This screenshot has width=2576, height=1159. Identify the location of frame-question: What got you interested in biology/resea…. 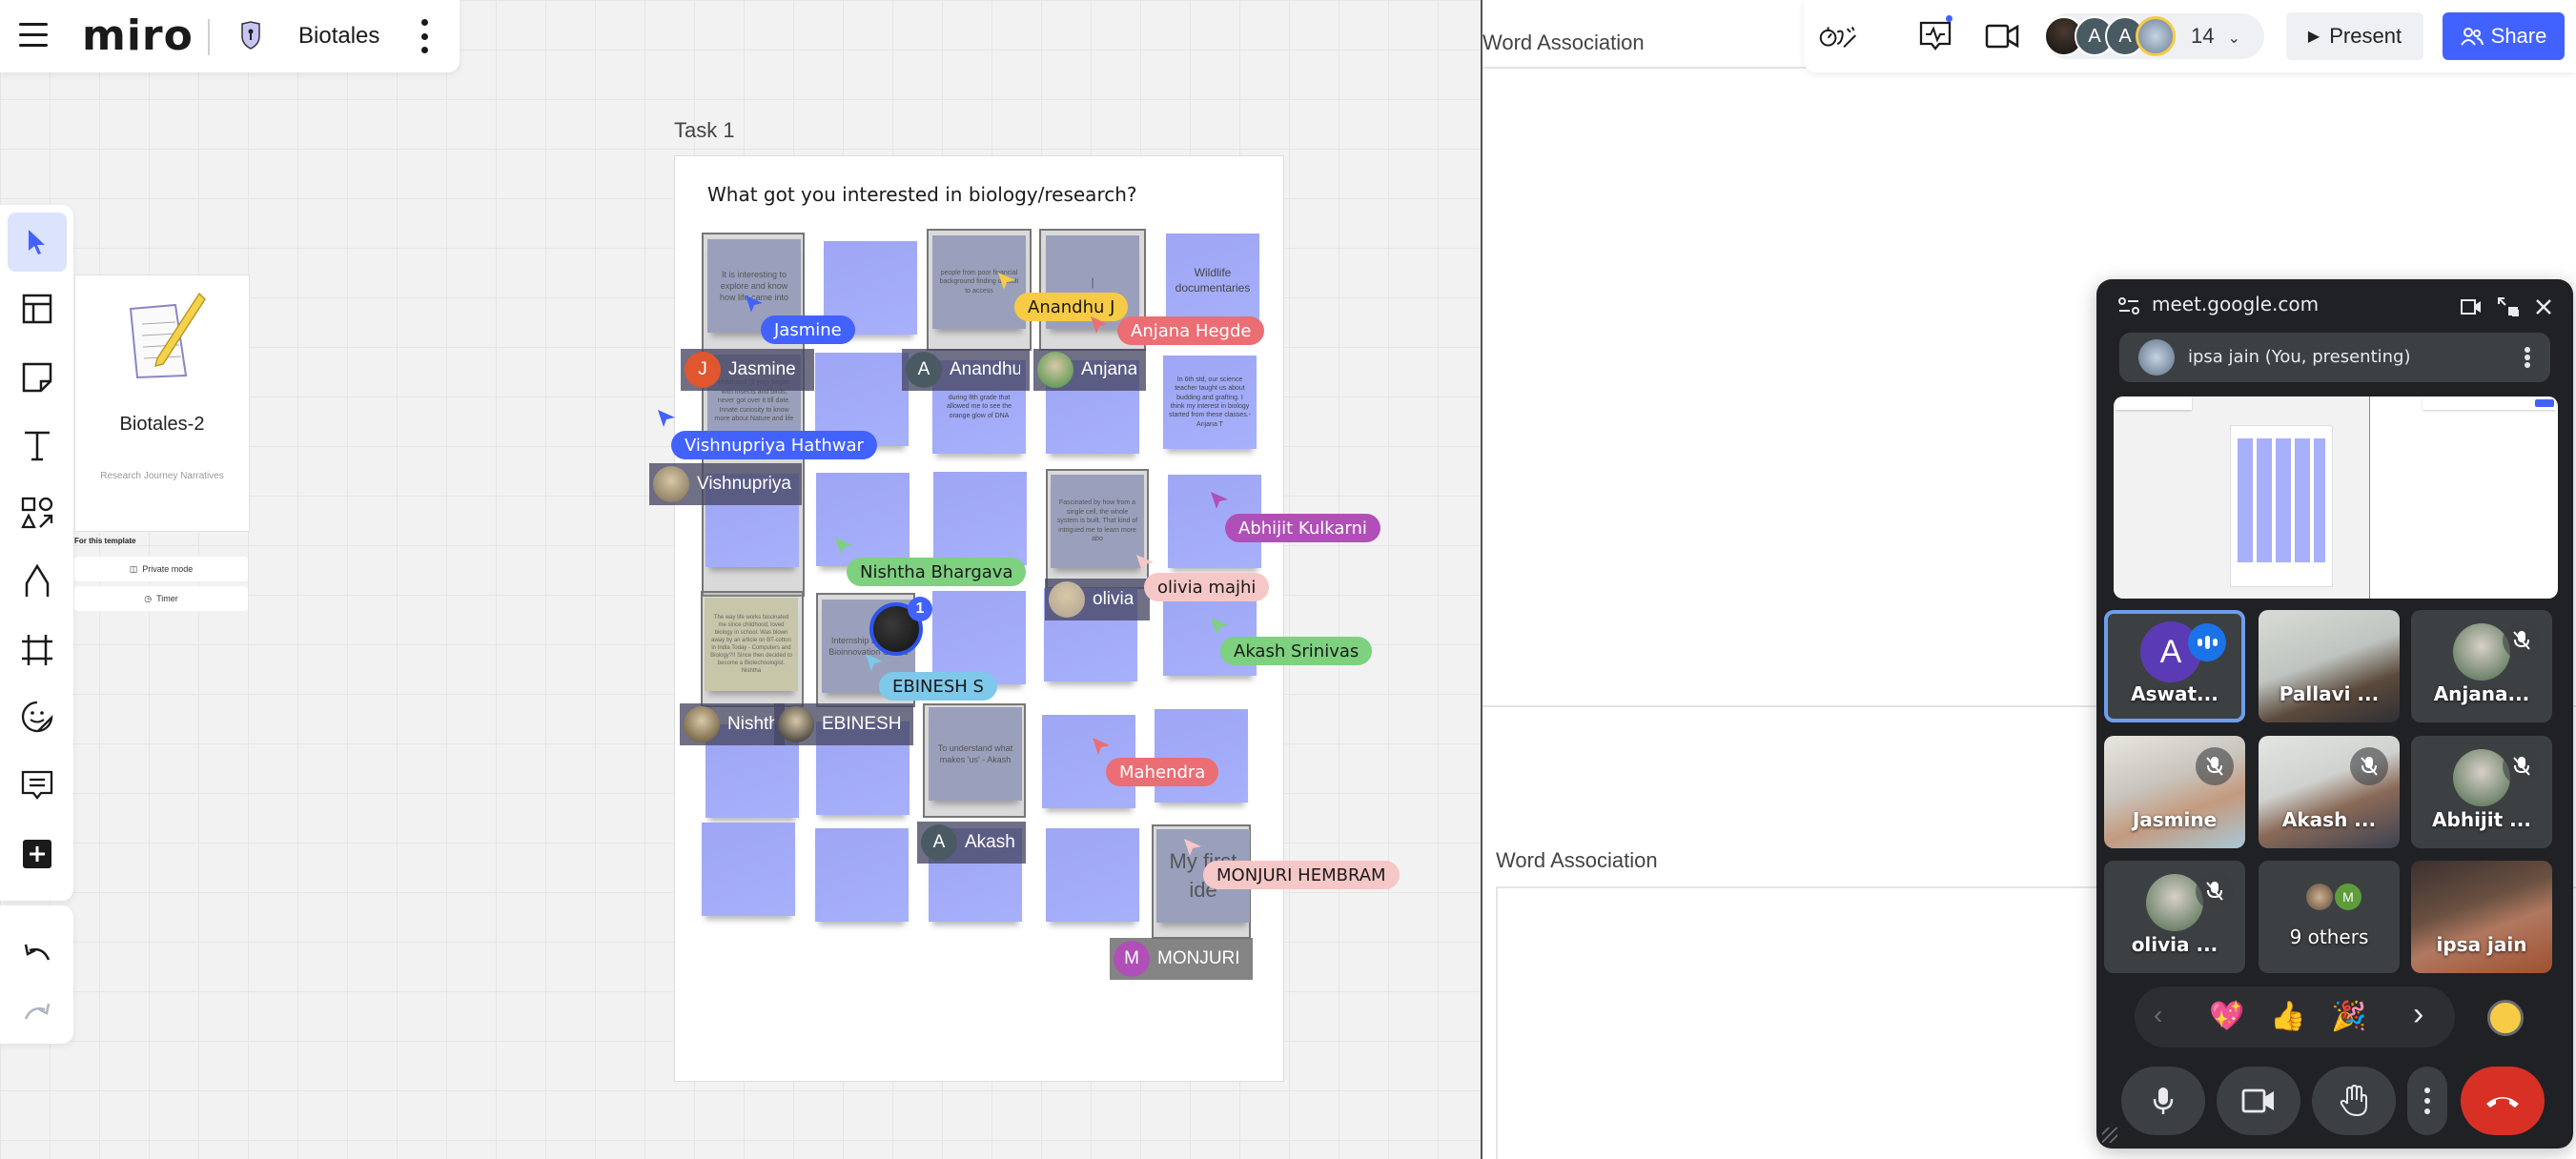
(922, 195).